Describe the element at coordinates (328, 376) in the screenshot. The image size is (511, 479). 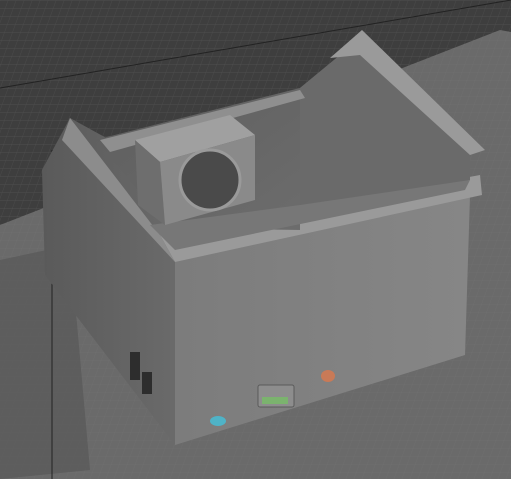
I see `round-jack-right` at that location.